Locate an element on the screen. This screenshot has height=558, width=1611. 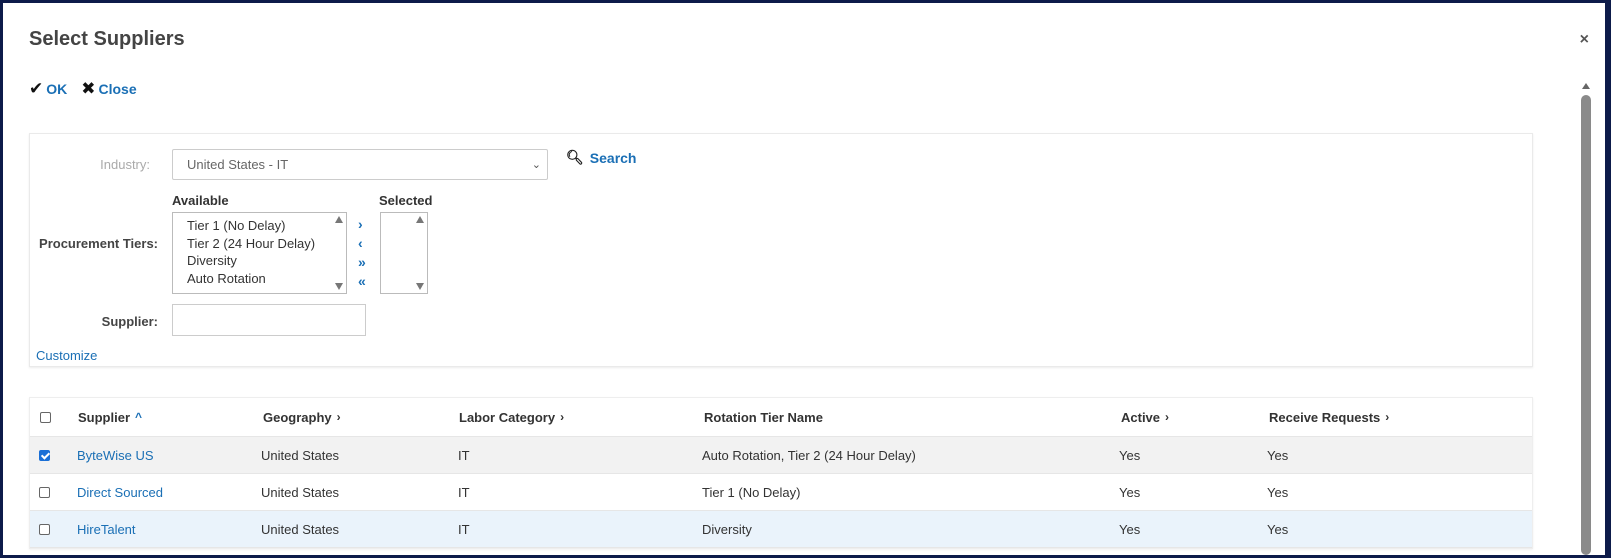
close-button-label: Close is located at coordinates (117, 89).